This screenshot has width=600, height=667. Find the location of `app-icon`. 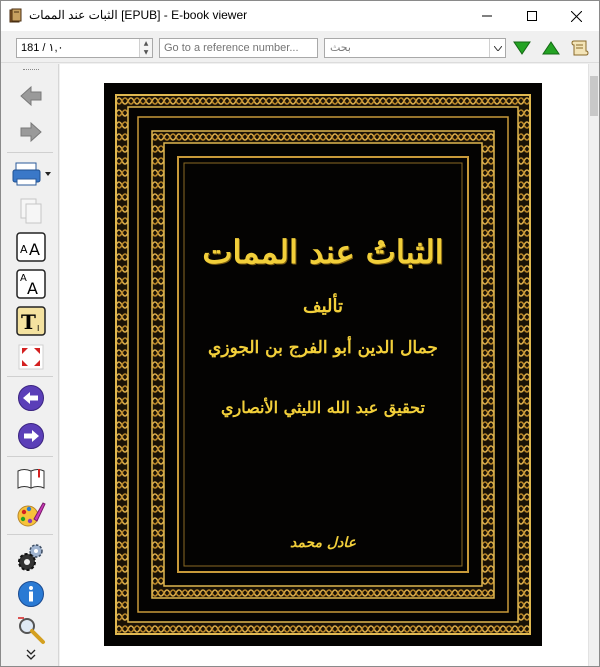

app-icon is located at coordinates (16, 16).